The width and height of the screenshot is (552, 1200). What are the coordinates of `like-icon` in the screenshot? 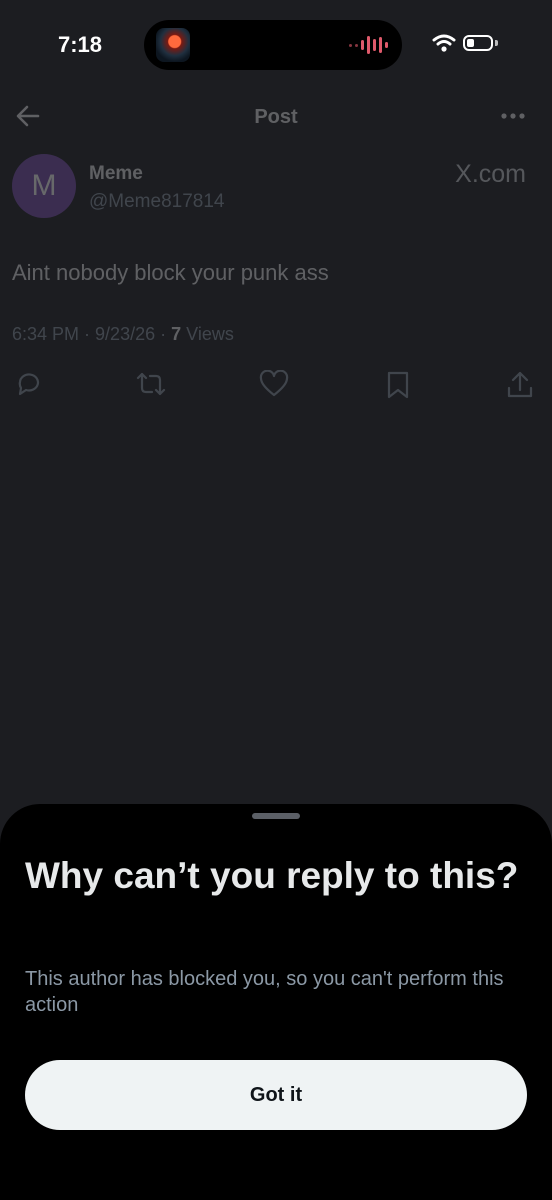 It's located at (274, 384).